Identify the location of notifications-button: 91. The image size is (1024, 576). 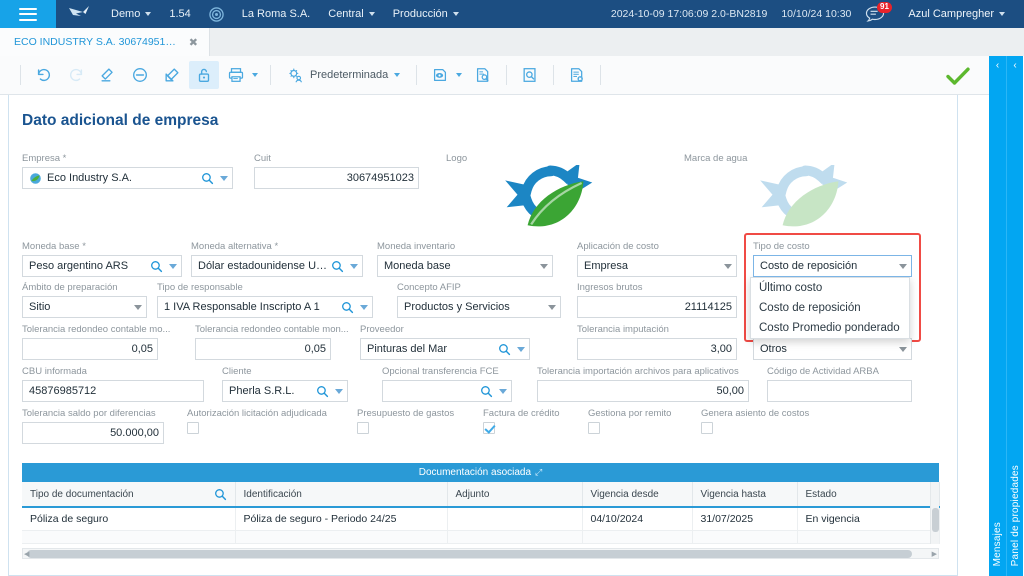
(879, 12).